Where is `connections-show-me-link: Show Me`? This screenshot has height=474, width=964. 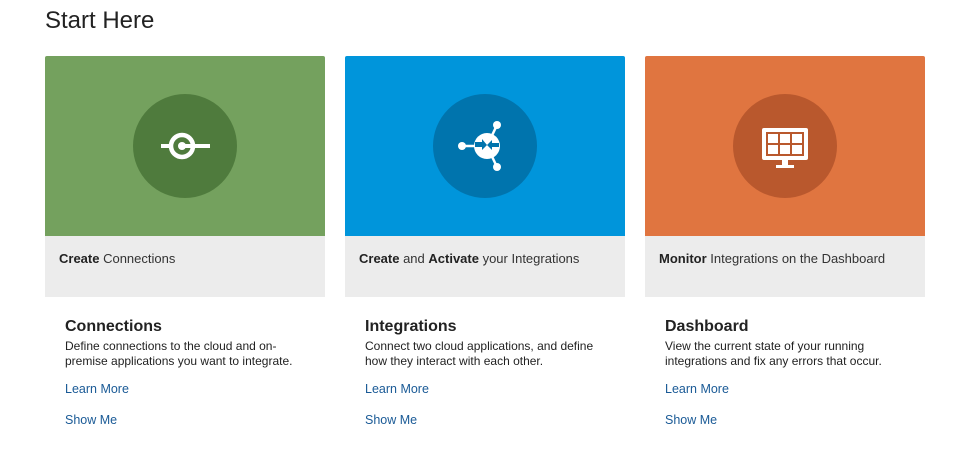 connections-show-me-link: Show Me is located at coordinates (185, 420).